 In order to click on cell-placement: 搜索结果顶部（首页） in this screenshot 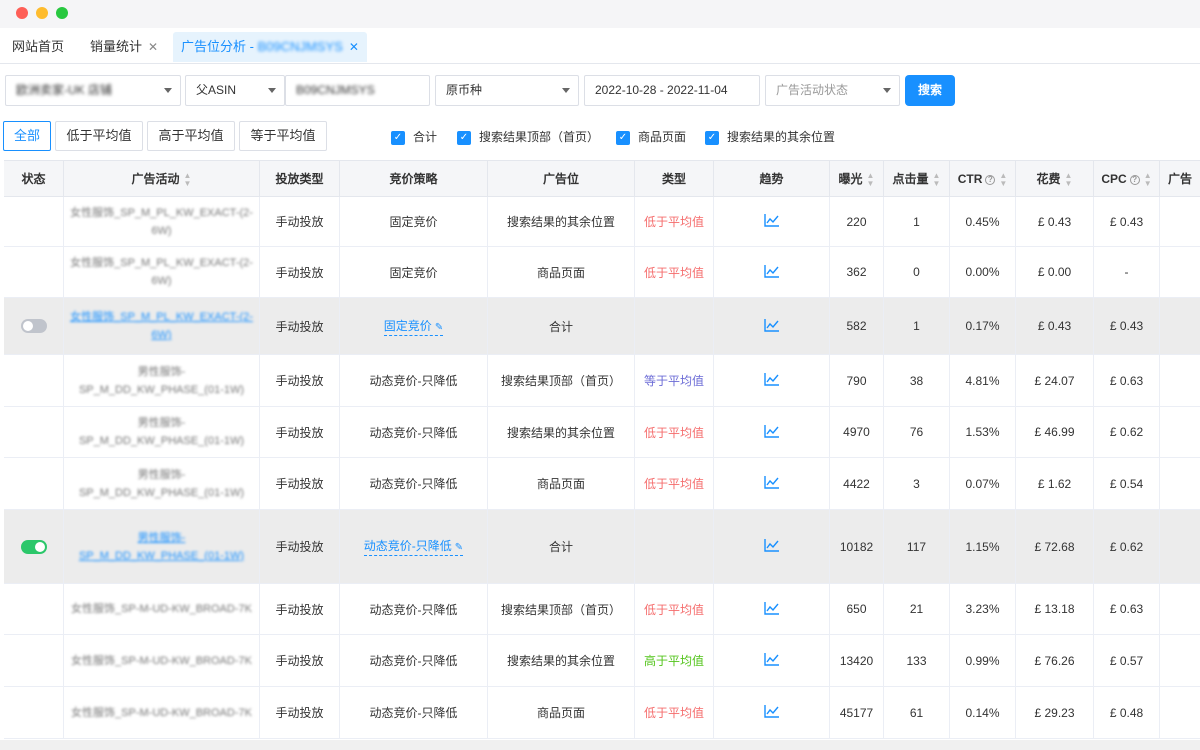, I will do `click(561, 380)`.